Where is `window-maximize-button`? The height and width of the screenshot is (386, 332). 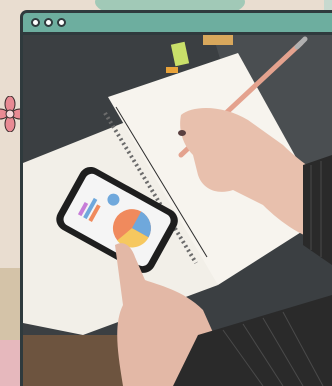 window-maximize-button is located at coordinates (61, 22).